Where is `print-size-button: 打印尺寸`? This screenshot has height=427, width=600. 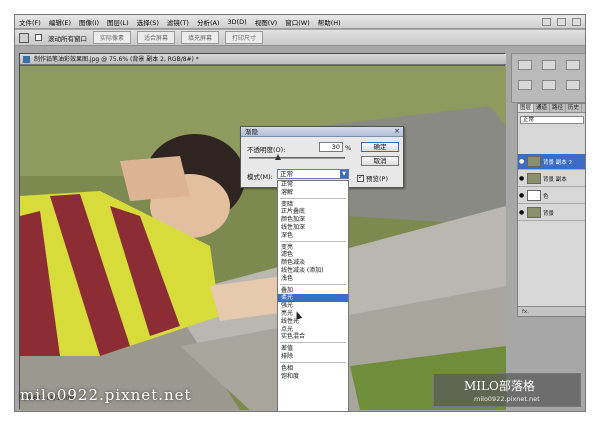 print-size-button: 打印尺寸 is located at coordinates (244, 37).